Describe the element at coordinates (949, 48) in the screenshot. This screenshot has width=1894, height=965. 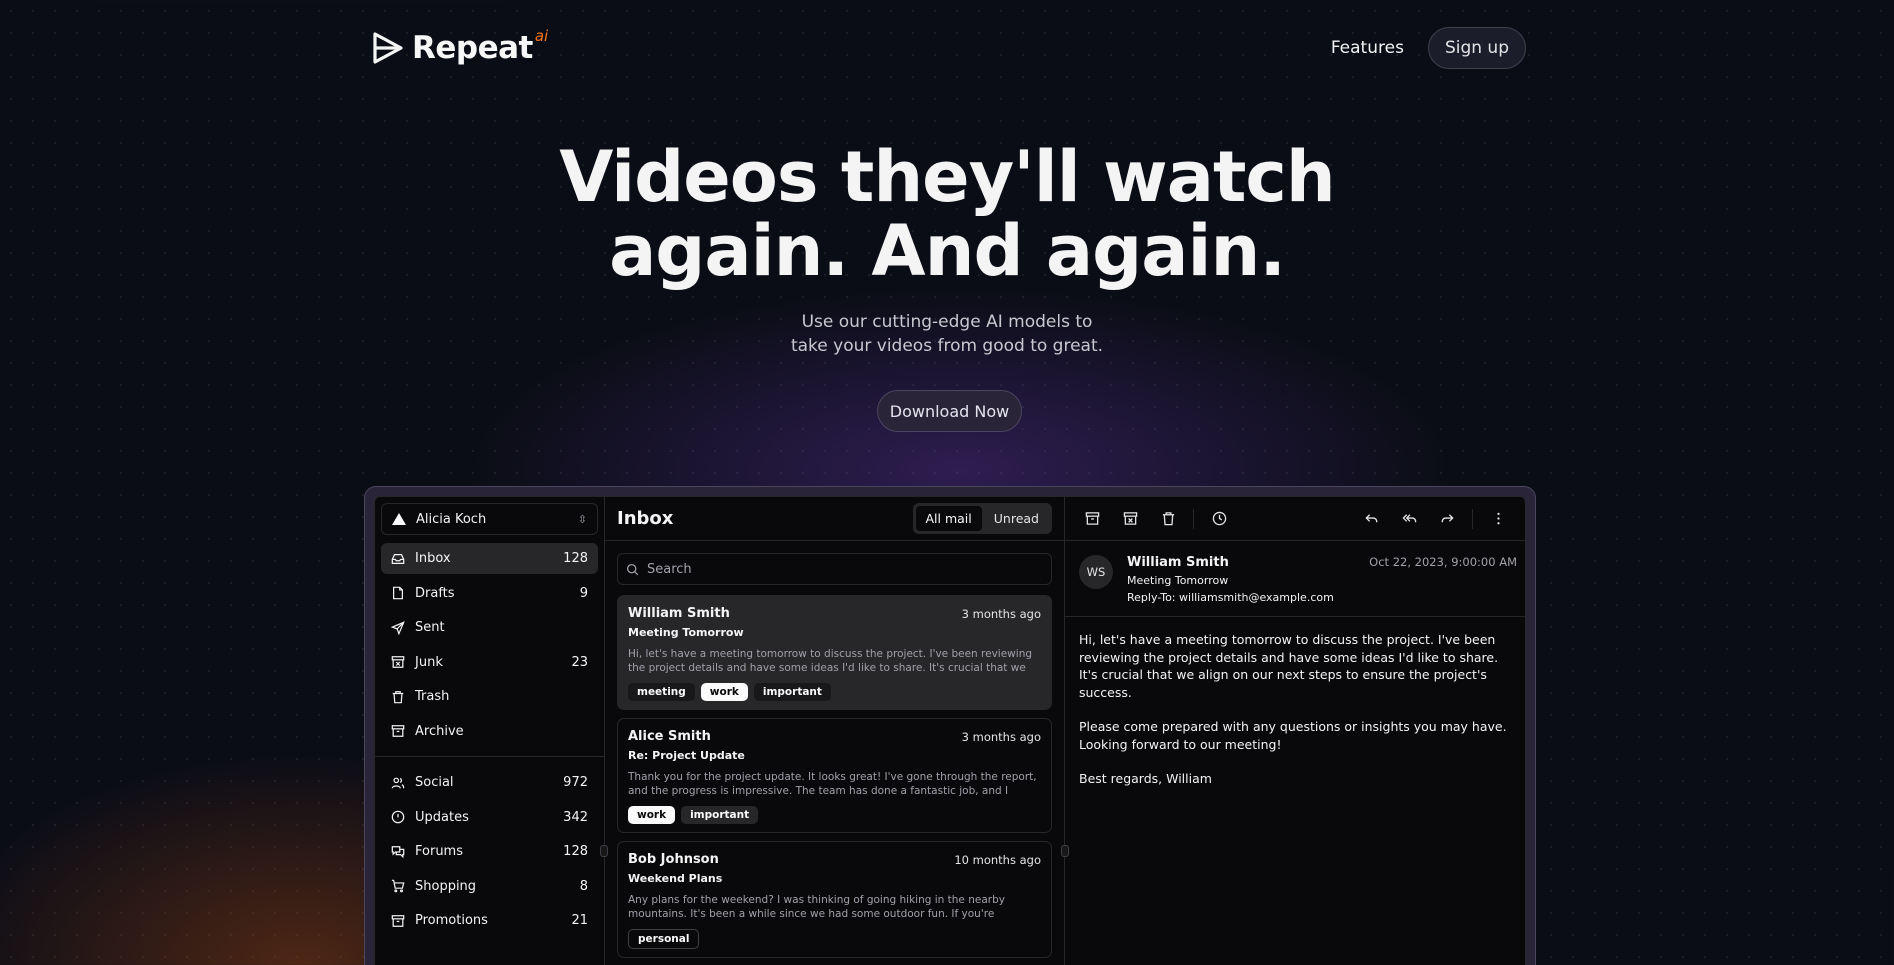
I see `site-header: Repeat ai Features Sign up` at that location.